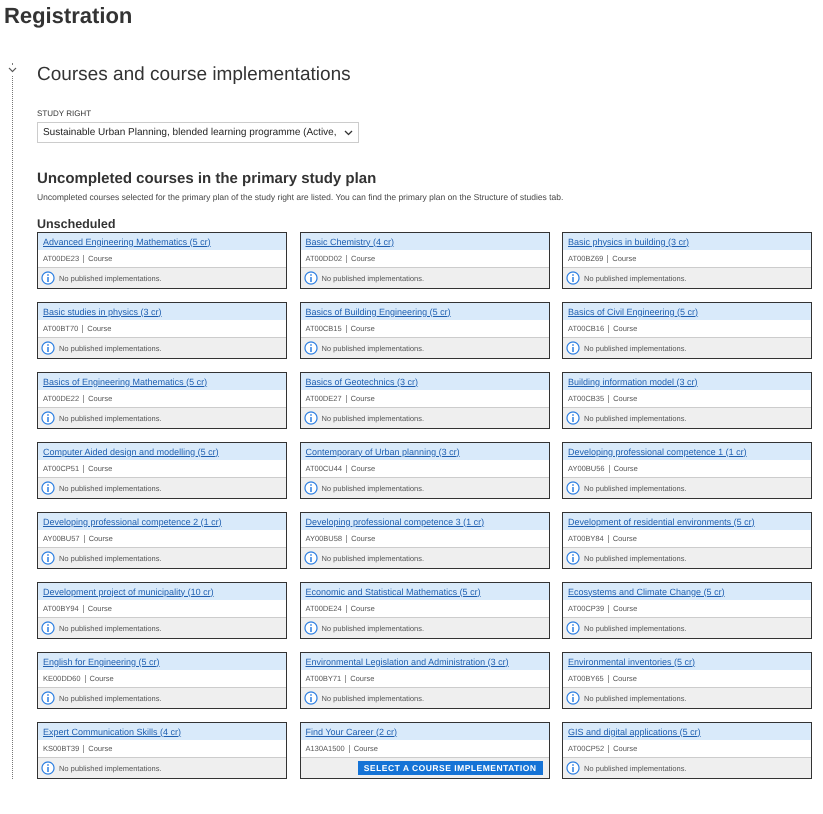 The height and width of the screenshot is (814, 823). Describe the element at coordinates (76, 224) in the screenshot. I see `group-title: Unscheduled` at that location.